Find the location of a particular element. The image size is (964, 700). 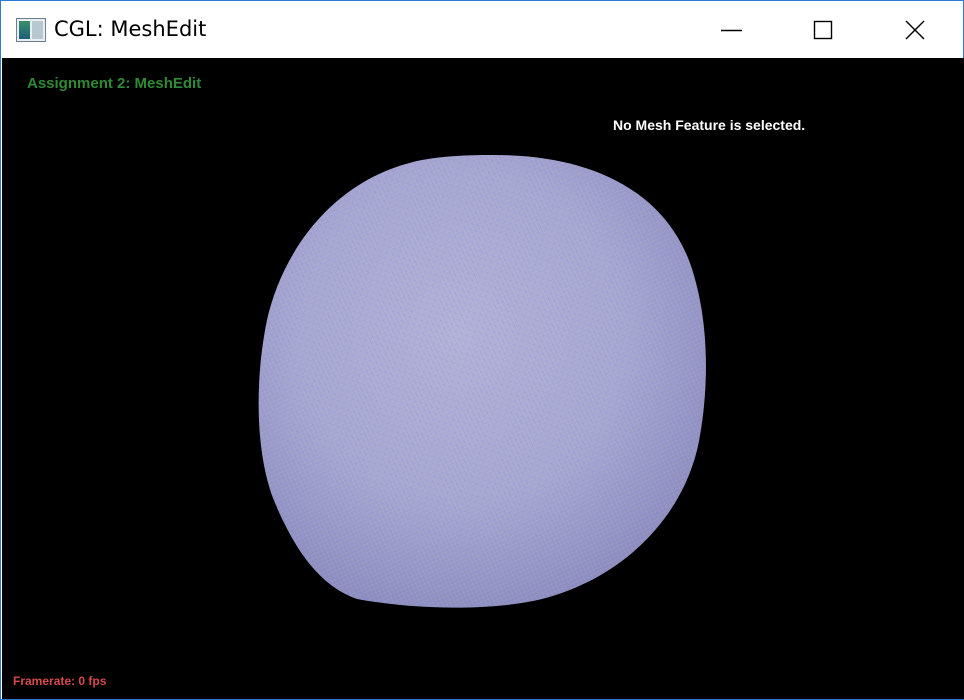

close-button is located at coordinates (915, 29).